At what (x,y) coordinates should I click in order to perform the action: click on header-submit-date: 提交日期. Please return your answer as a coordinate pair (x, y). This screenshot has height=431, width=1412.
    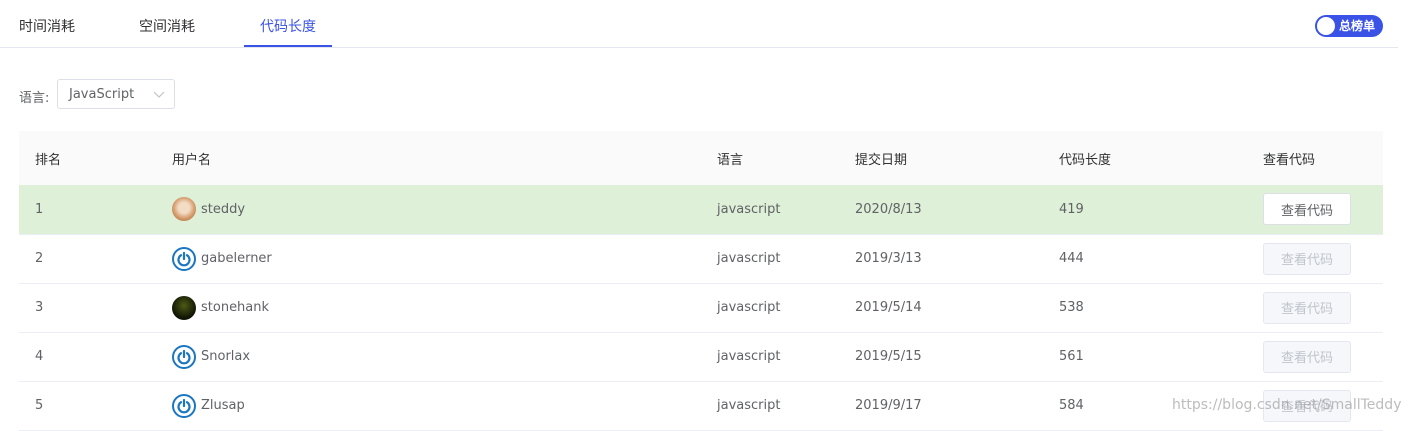
    Looking at the image, I should click on (881, 160).